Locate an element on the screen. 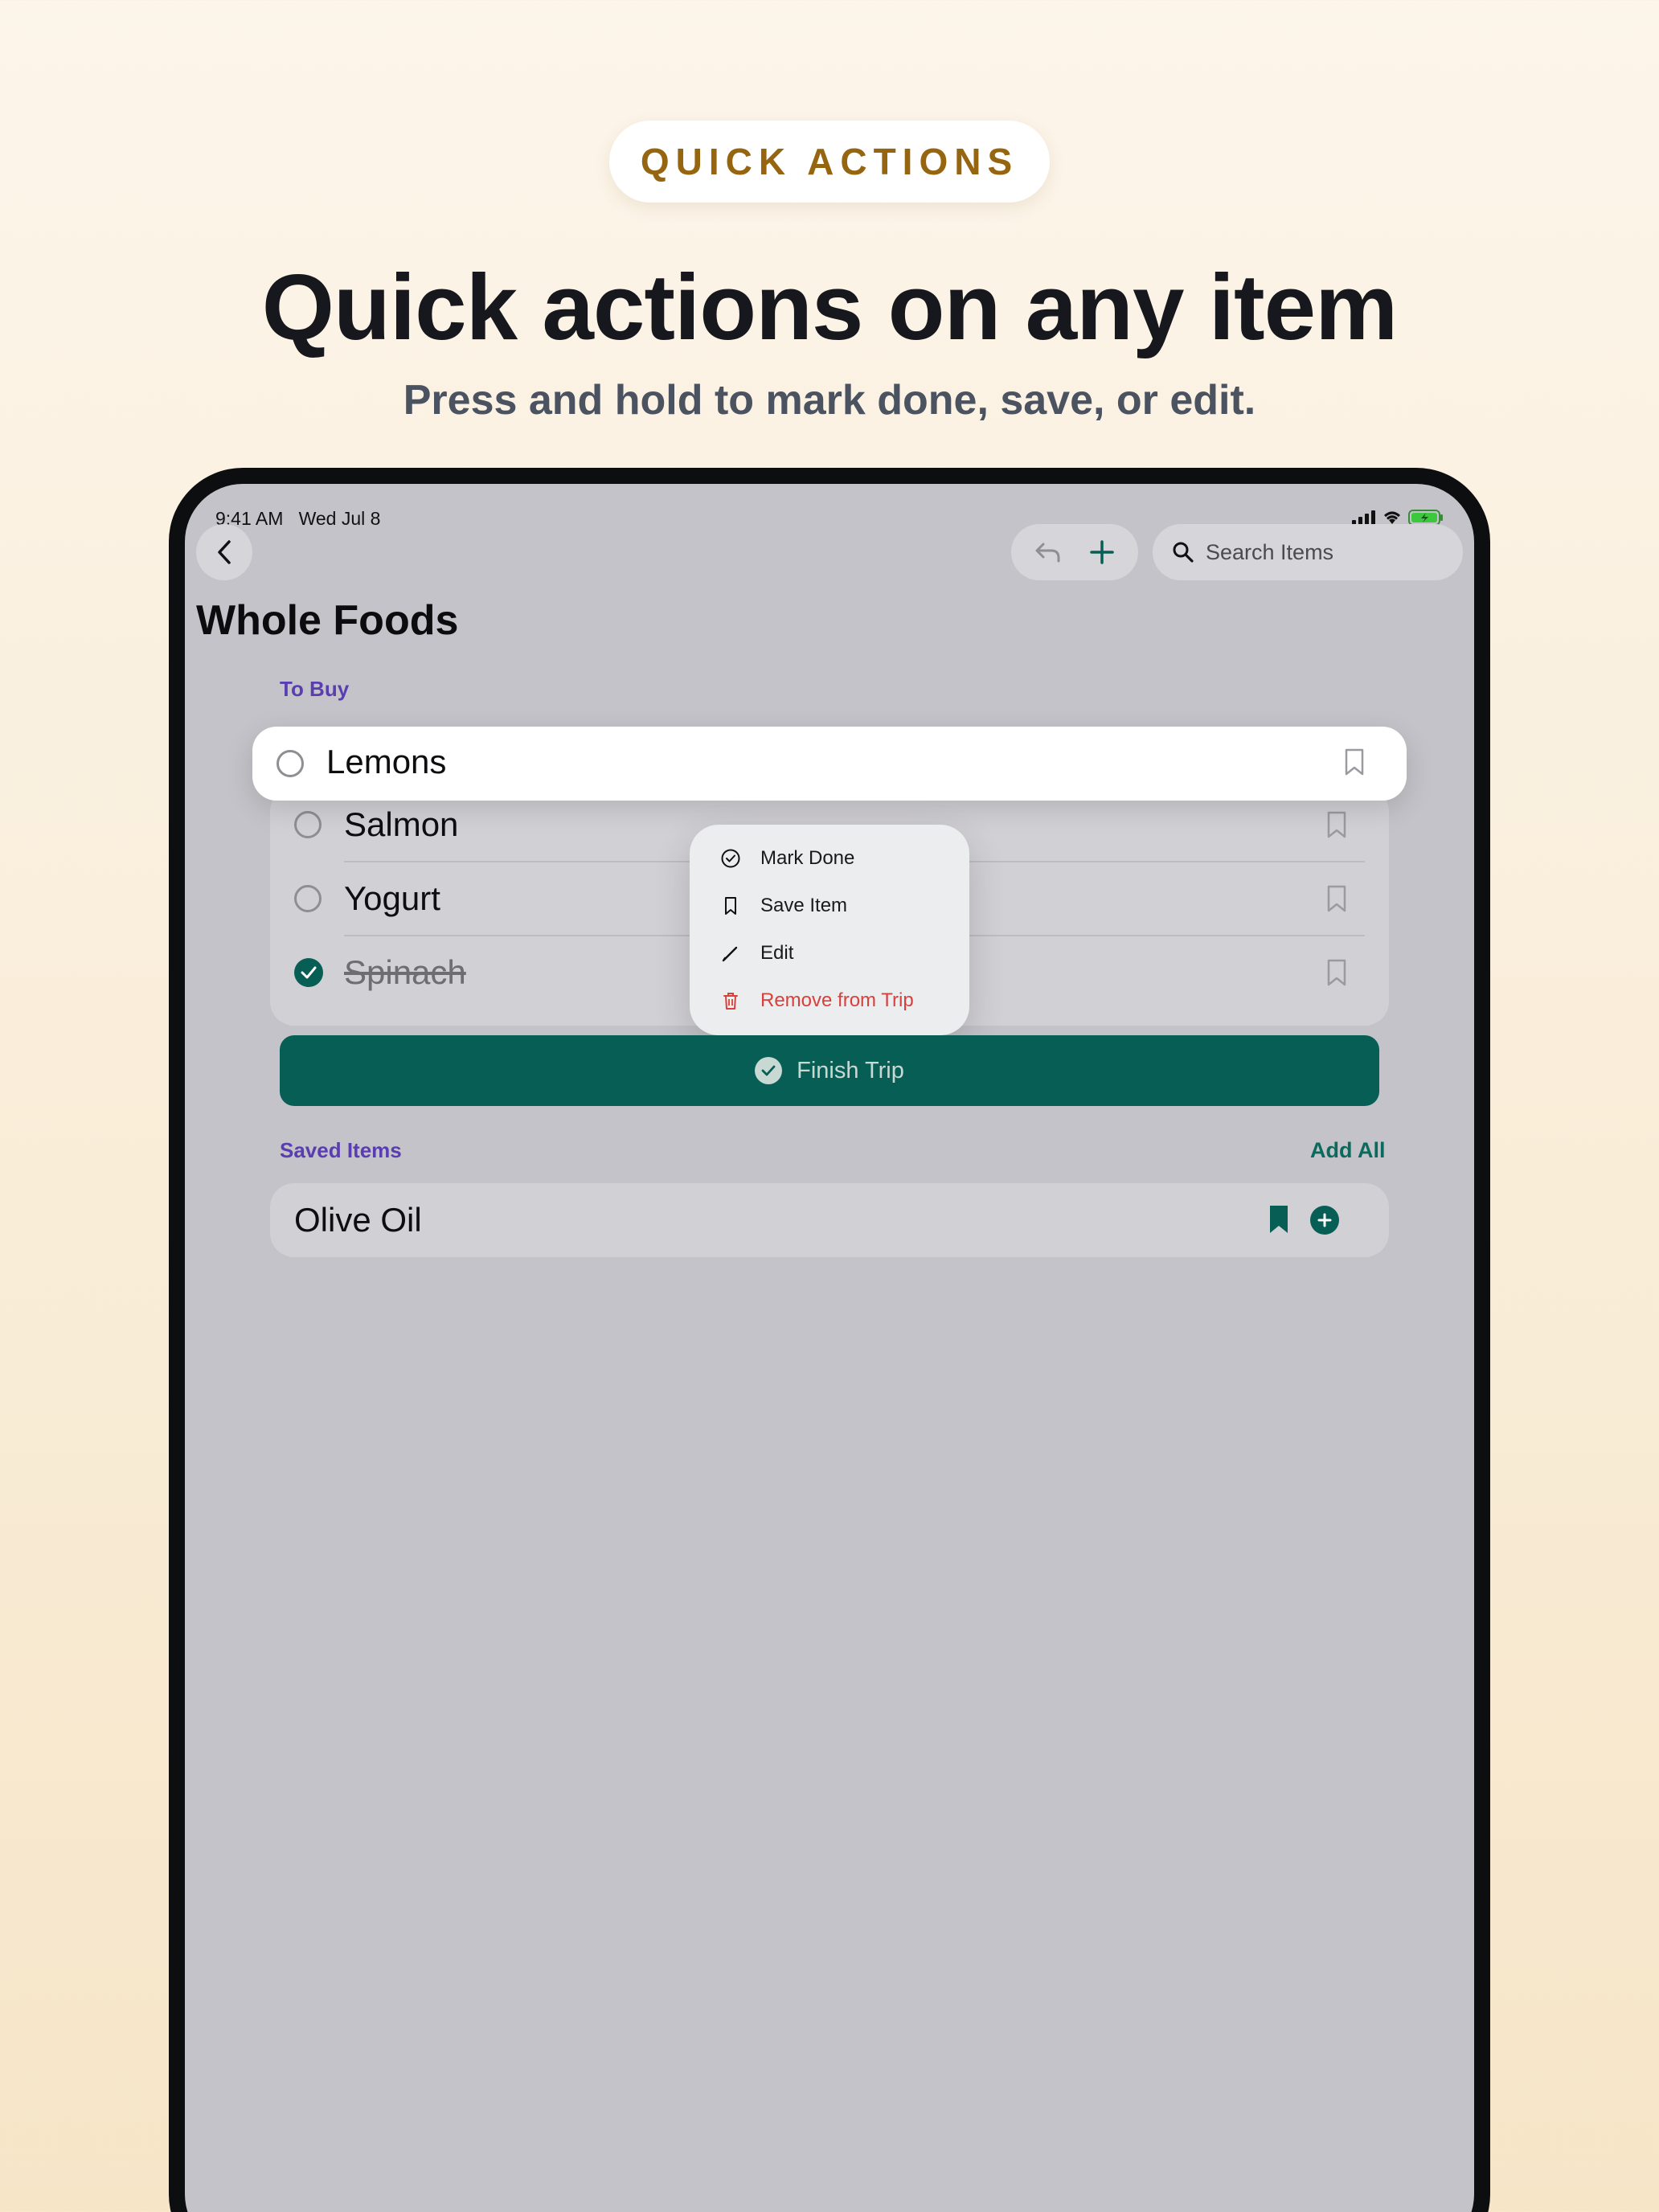 This screenshot has width=1659, height=2212. item-name: Olive Oil is located at coordinates (358, 1220).